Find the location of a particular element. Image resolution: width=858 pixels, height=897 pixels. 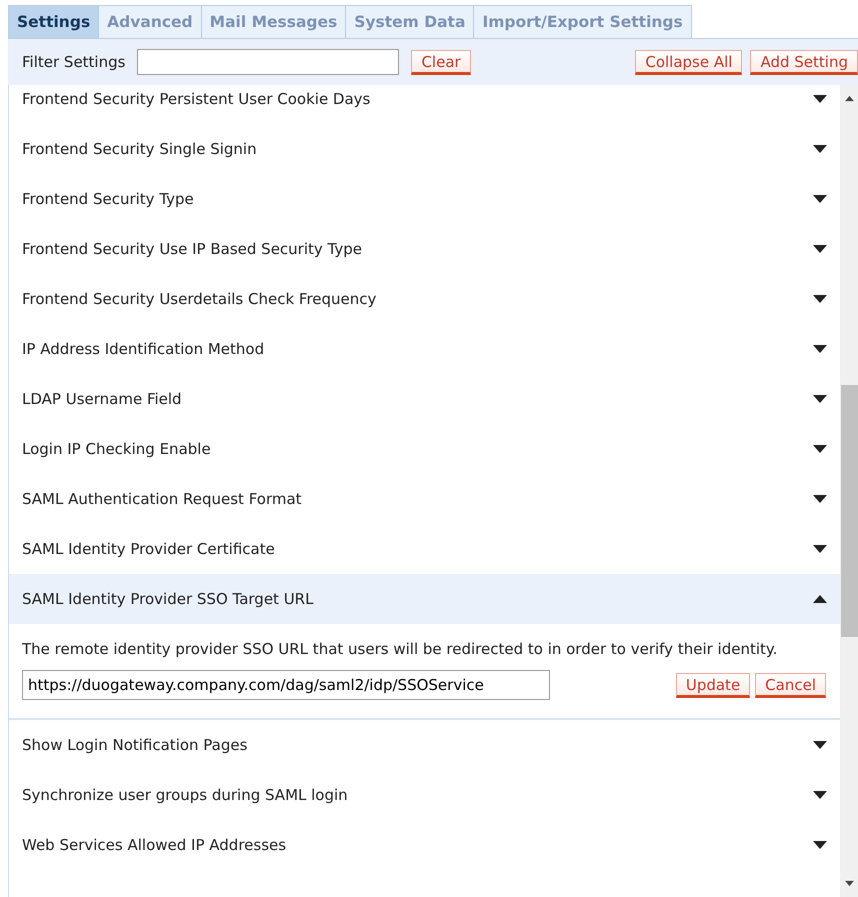

setting-row: Frontend Security Single Signin is located at coordinates (424, 149).